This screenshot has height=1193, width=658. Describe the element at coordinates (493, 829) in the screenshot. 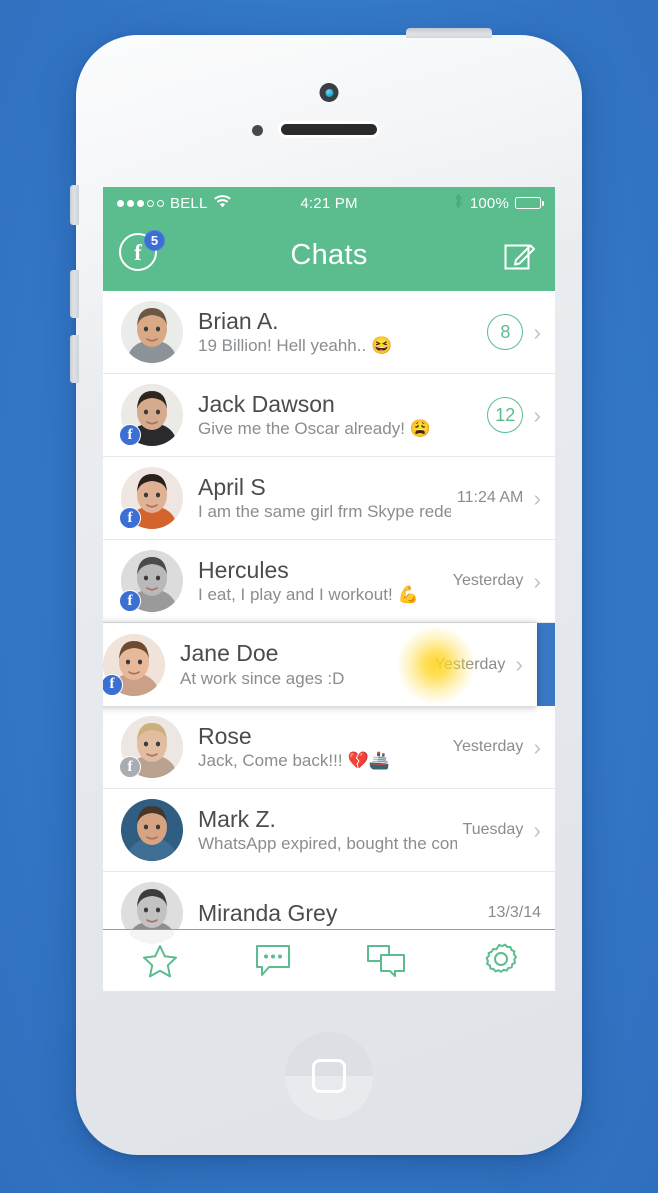

I see `chat-timestamp: Tuesday` at that location.